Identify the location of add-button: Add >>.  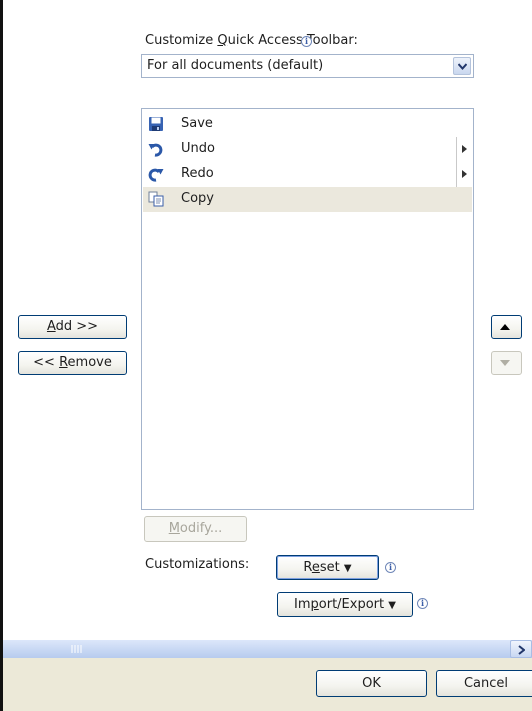
(72, 327).